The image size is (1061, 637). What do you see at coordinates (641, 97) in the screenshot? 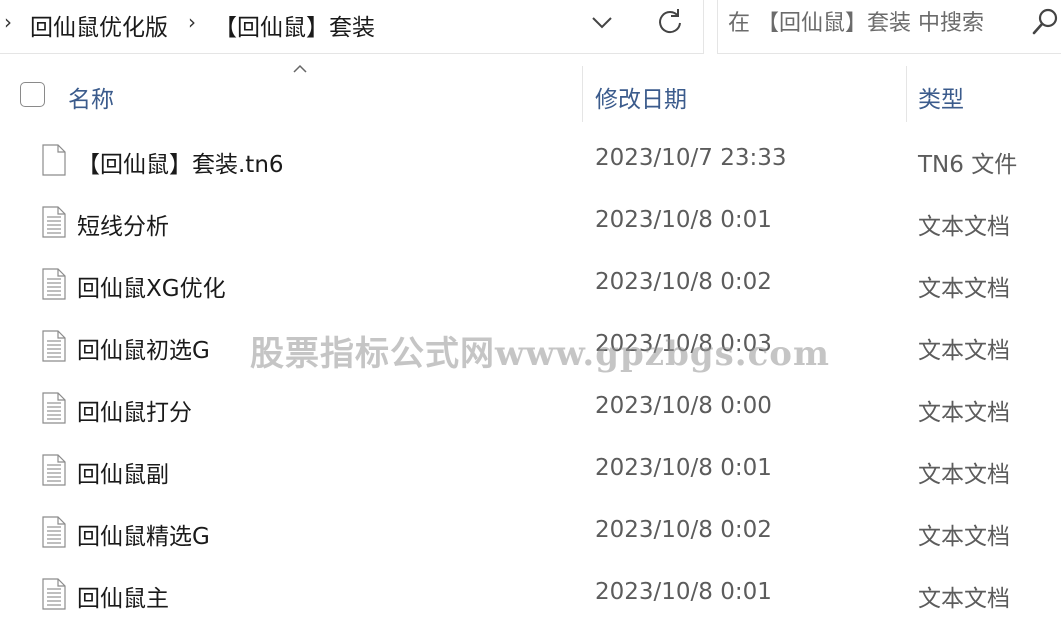
I see `column-date-header: 修改日期` at bounding box center [641, 97].